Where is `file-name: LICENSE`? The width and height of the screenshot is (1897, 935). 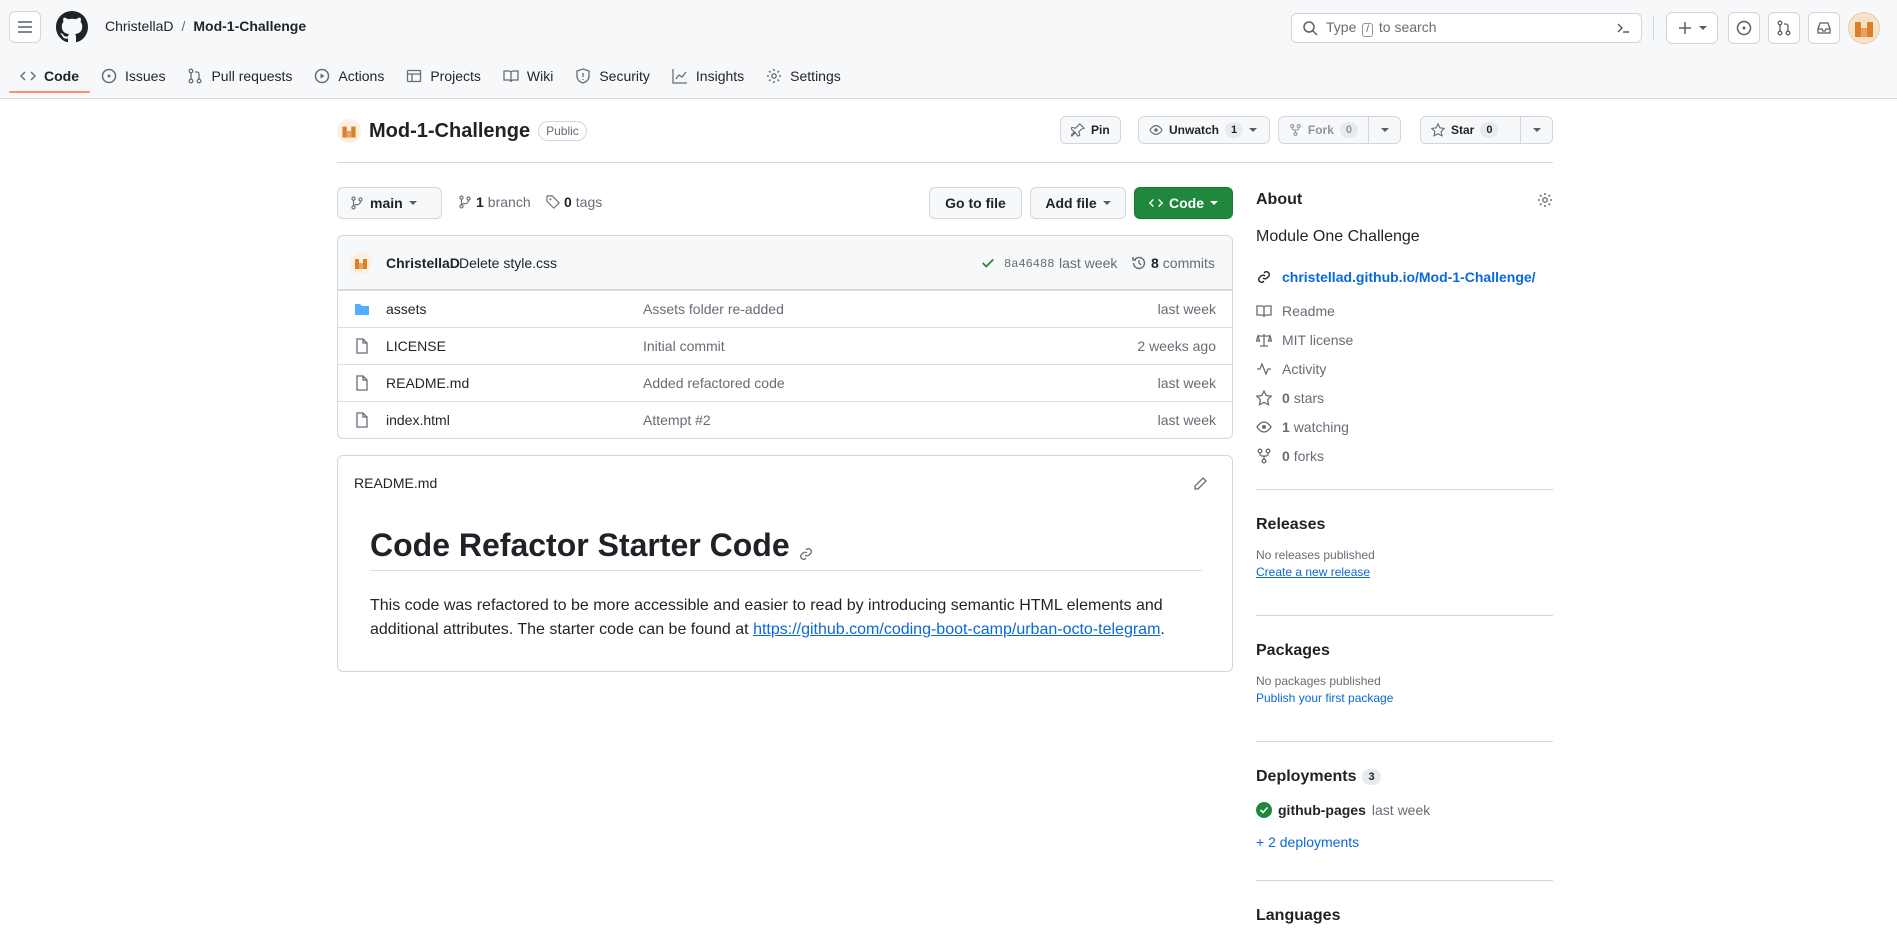
file-name: LICENSE is located at coordinates (416, 346).